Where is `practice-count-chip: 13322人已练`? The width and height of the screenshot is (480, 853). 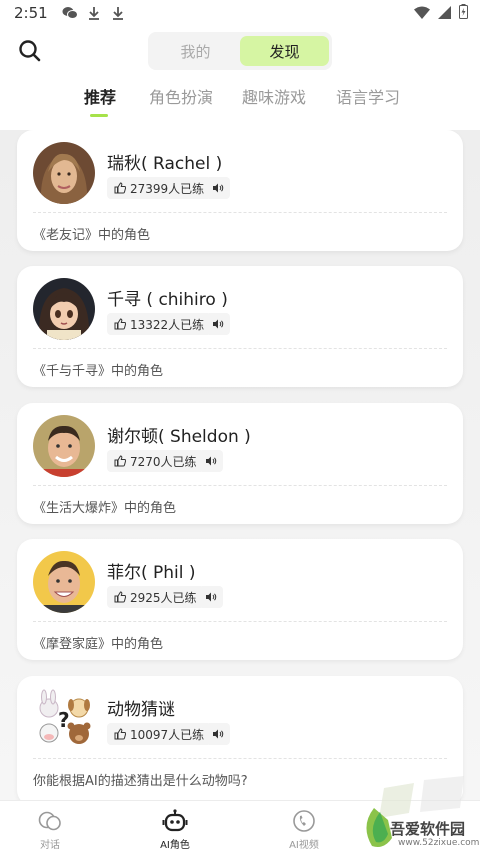
practice-count-chip: 13322人已练 is located at coordinates (159, 324).